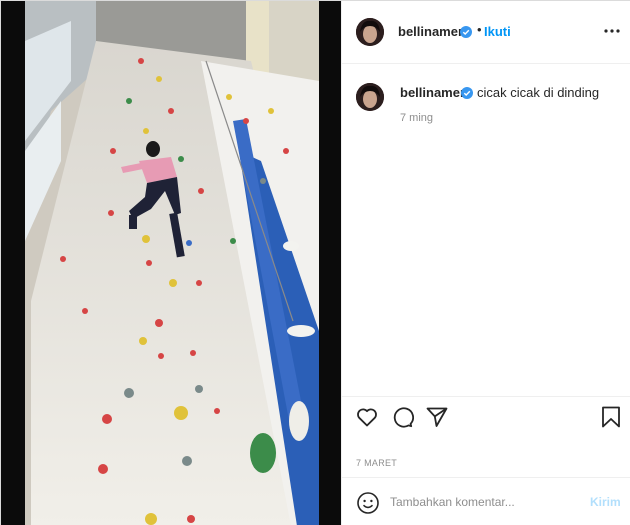 The image size is (630, 525). Describe the element at coordinates (376, 463) in the screenshot. I see `post-date: 7 MARET` at that location.